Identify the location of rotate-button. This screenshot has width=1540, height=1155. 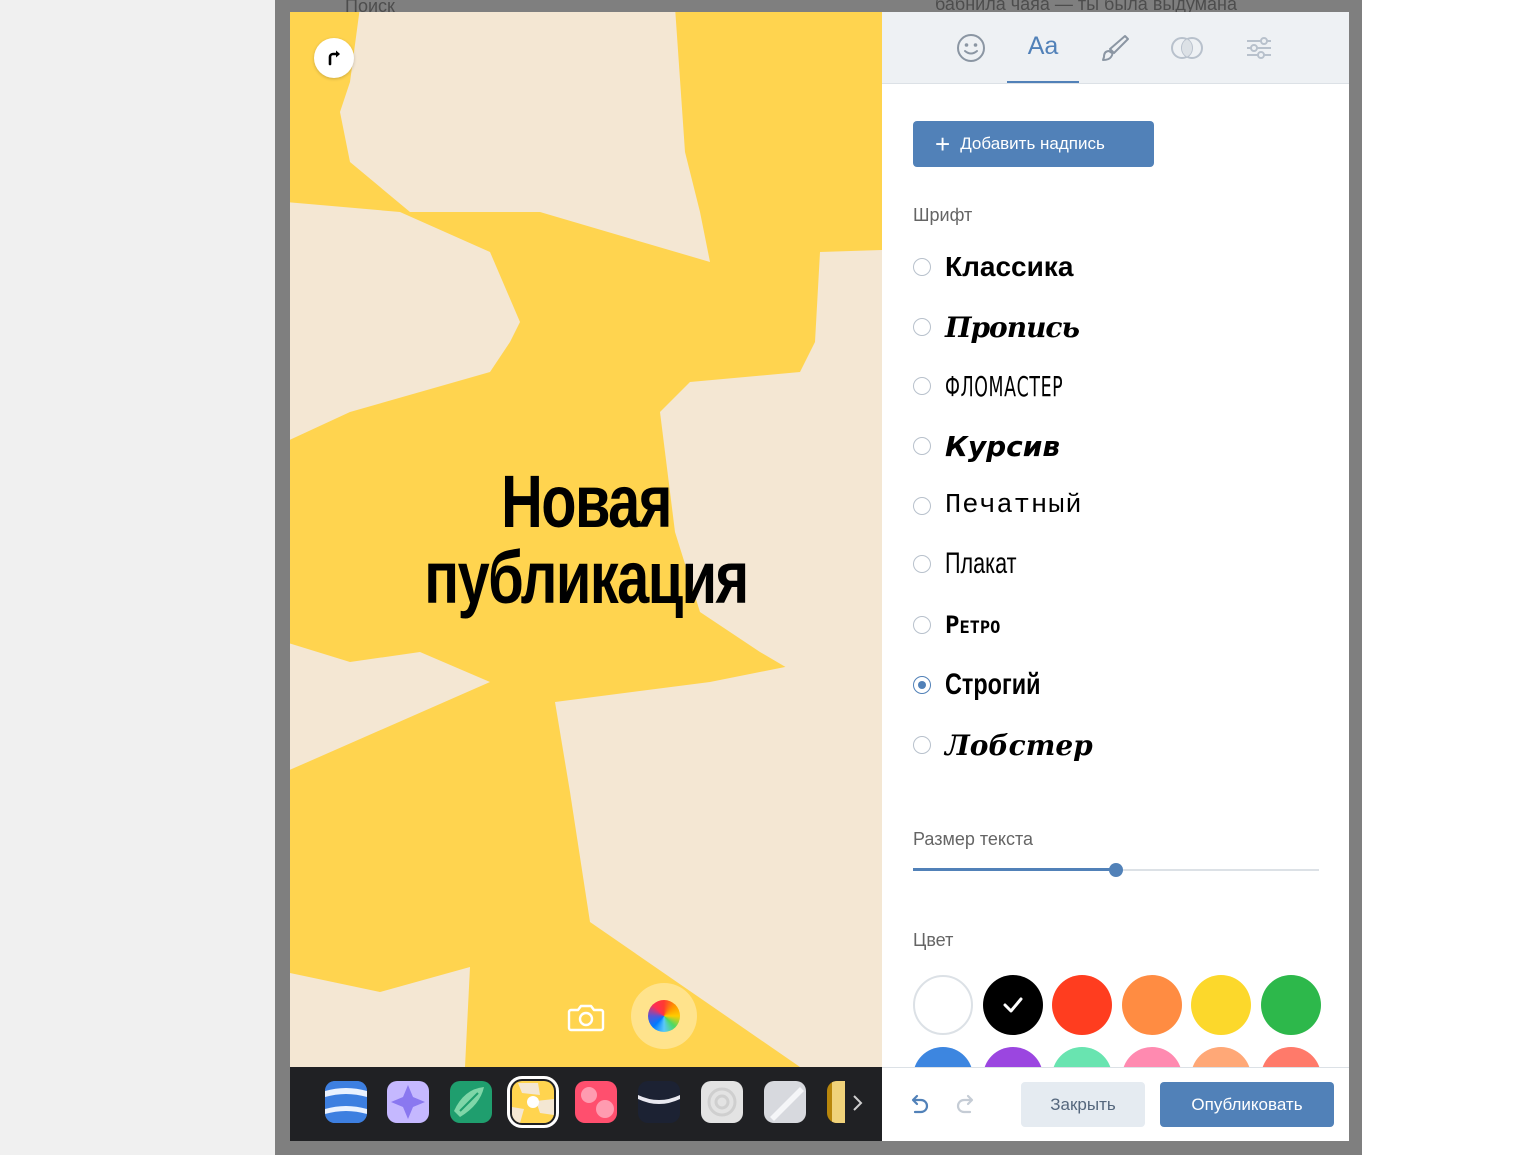
(334, 58).